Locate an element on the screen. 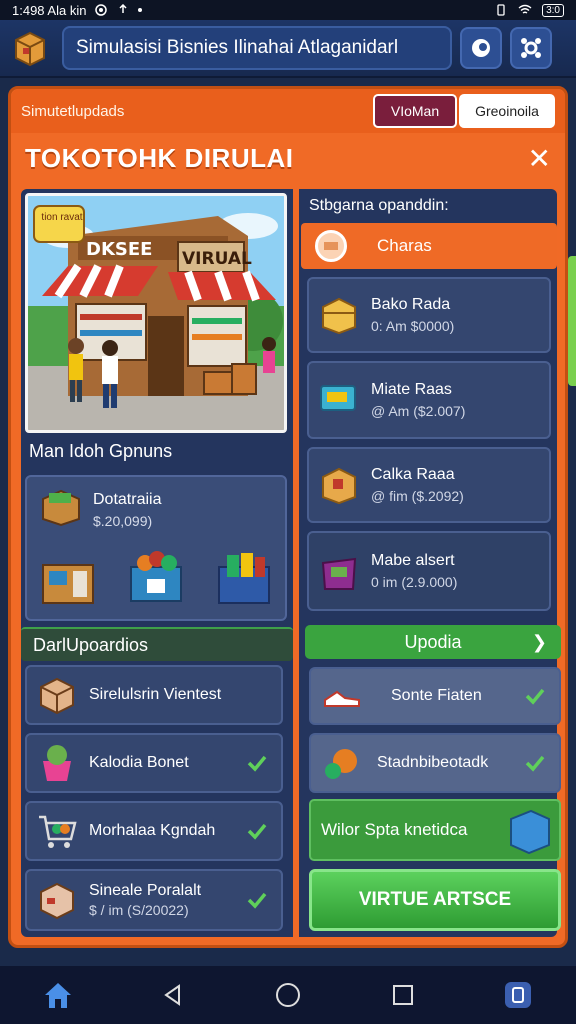 Image resolution: width=576 pixels, height=1024 pixels. left-item-1-label: Sirelulsrin Vientest is located at coordinates (155, 694).